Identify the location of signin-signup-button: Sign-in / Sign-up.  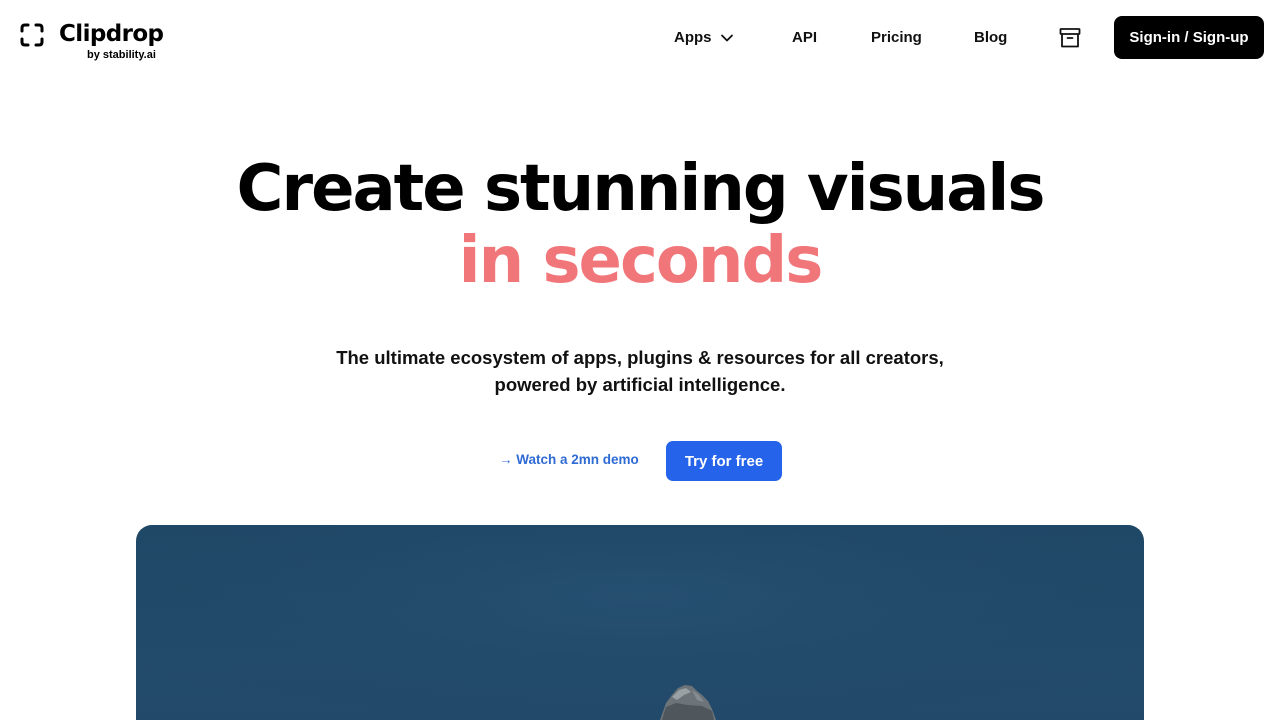
(1189, 37).